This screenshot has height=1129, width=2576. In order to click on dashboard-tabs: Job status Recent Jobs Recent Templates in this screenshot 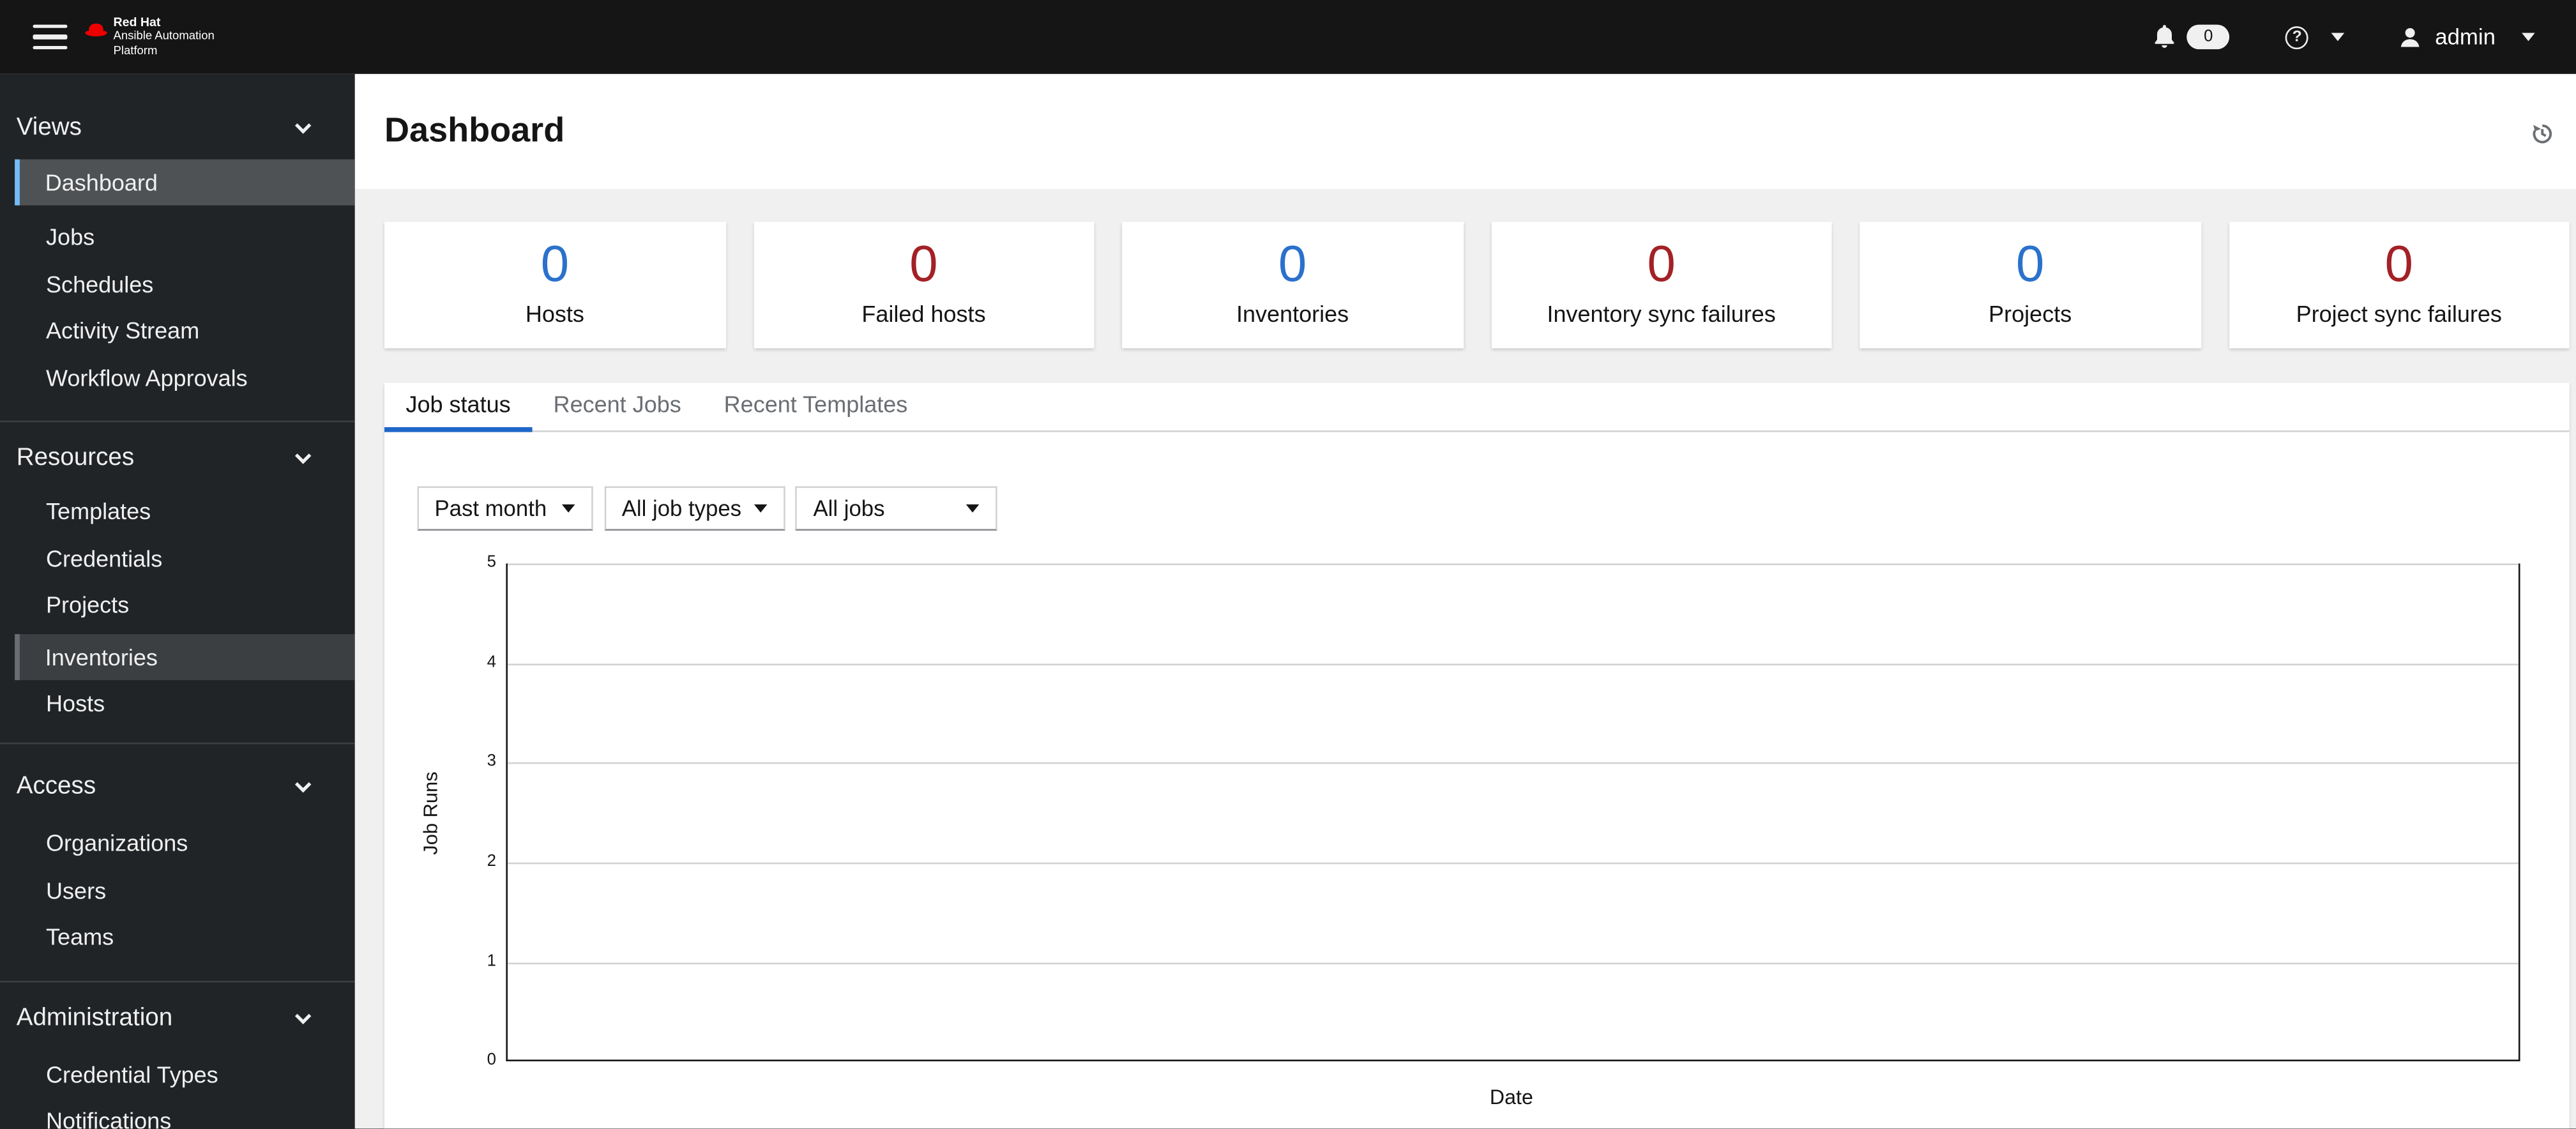, I will do `click(1477, 407)`.